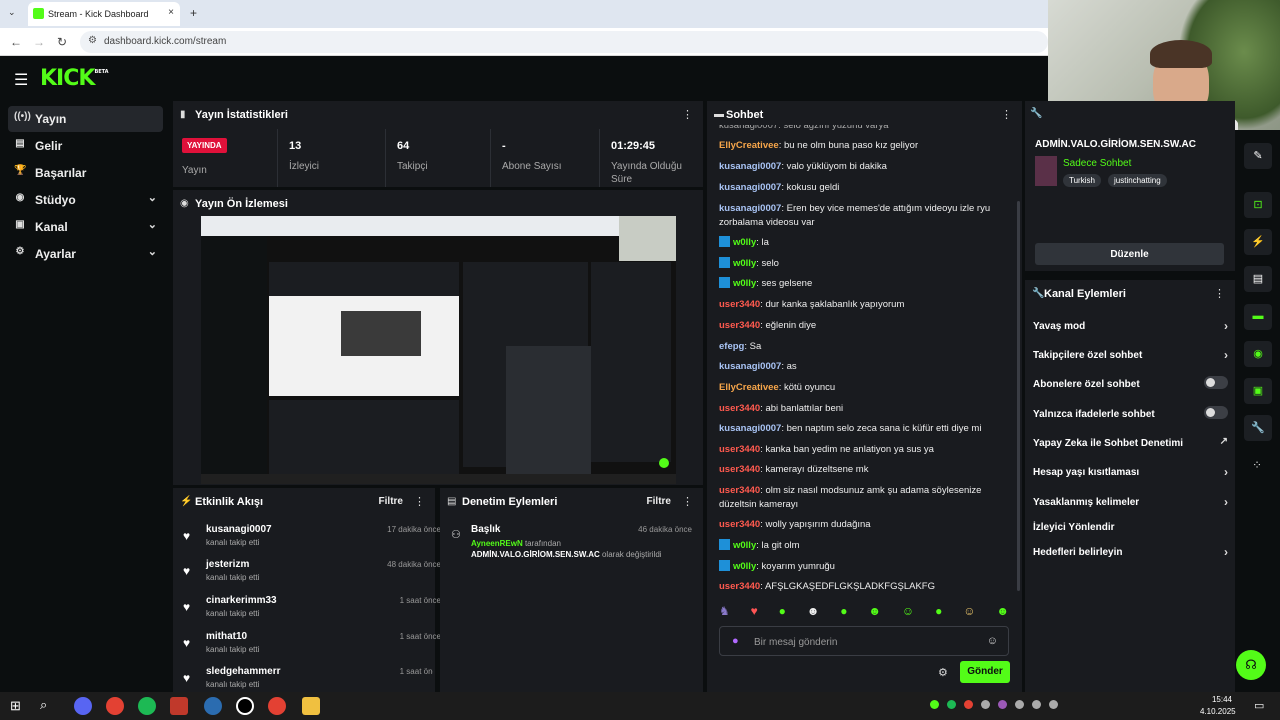 This screenshot has width=1280, height=720. I want to click on target-icon: ⊡, so click(1258, 205).